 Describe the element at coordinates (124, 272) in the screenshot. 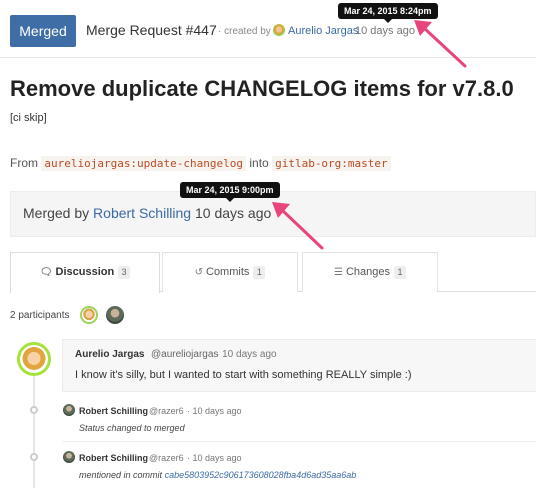

I see `tab-discussion-count: 3` at that location.